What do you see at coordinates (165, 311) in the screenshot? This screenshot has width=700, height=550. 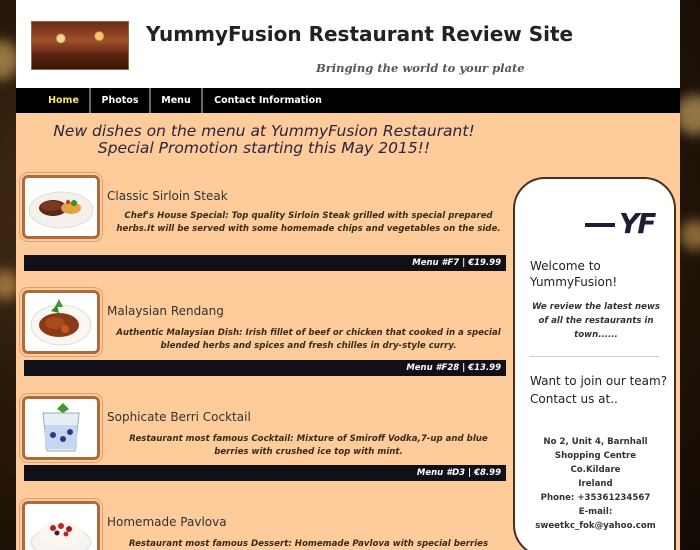 I see `dish-name: Malaysian Rendang` at bounding box center [165, 311].